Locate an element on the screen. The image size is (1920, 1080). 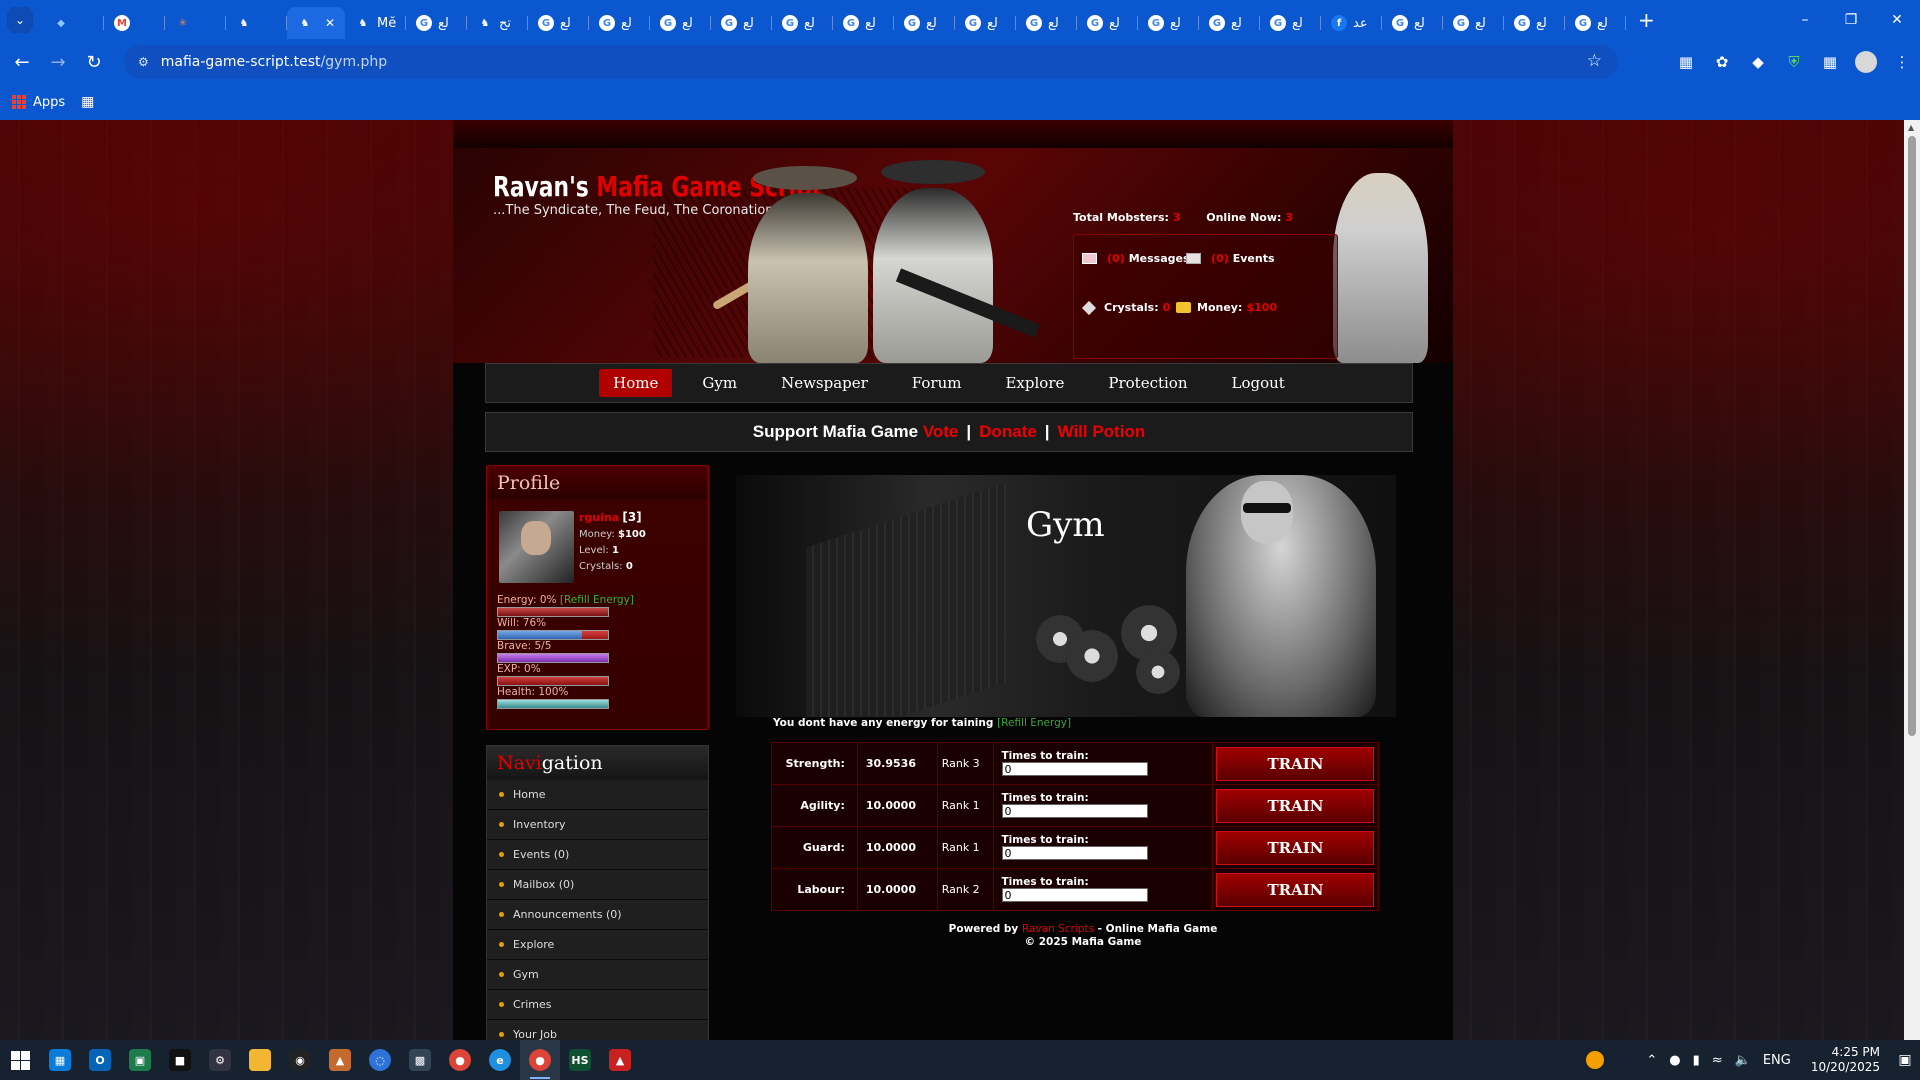
battery-icon: ▮ is located at coordinates (1696, 1060).